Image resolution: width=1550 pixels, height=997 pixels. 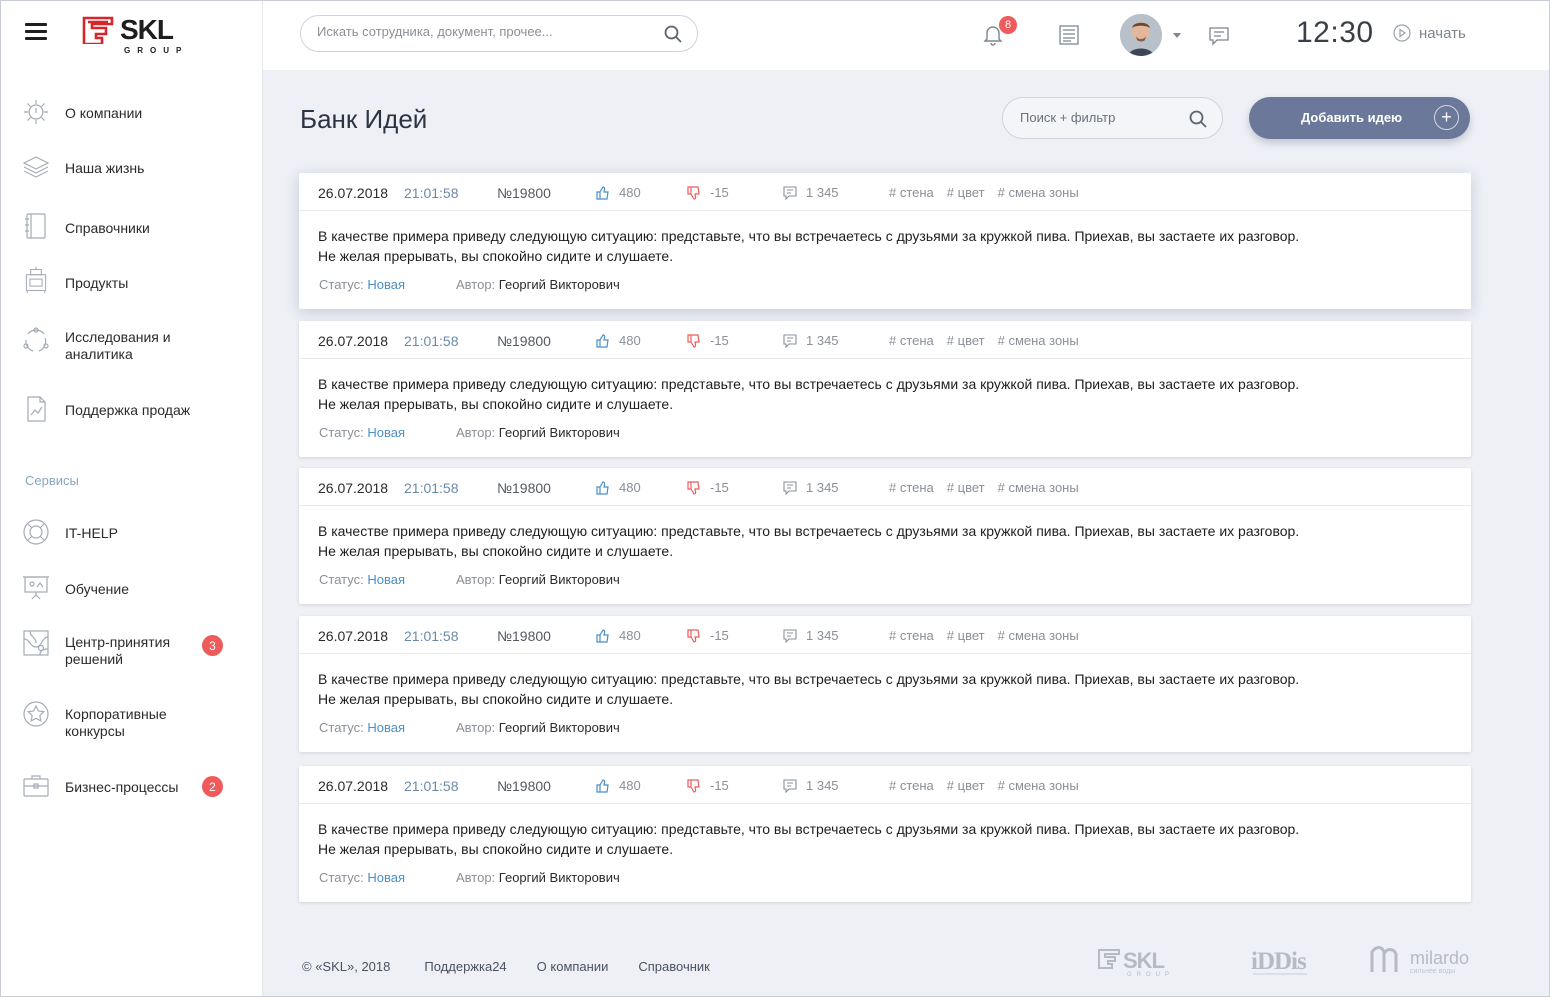 I want to click on start-button: начать, so click(x=1429, y=33).